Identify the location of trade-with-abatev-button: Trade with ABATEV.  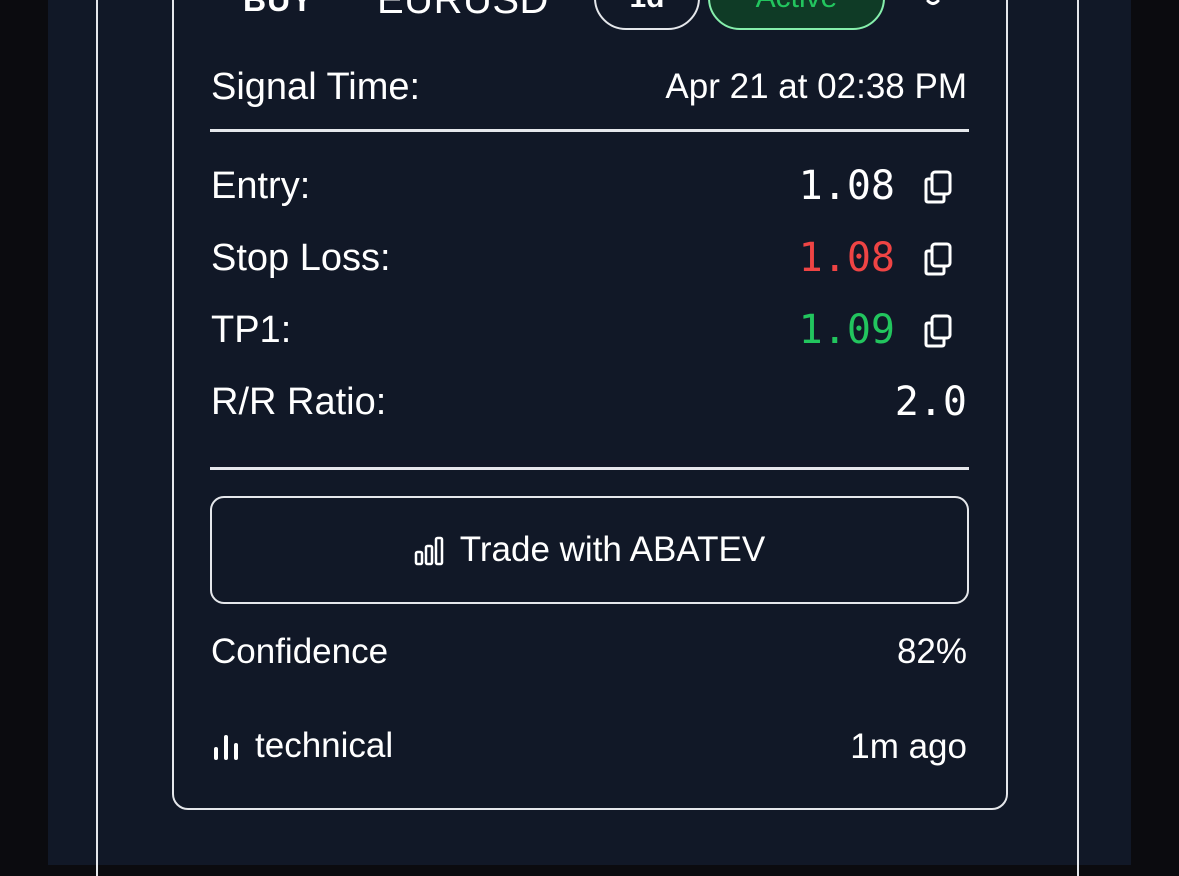
(589, 550).